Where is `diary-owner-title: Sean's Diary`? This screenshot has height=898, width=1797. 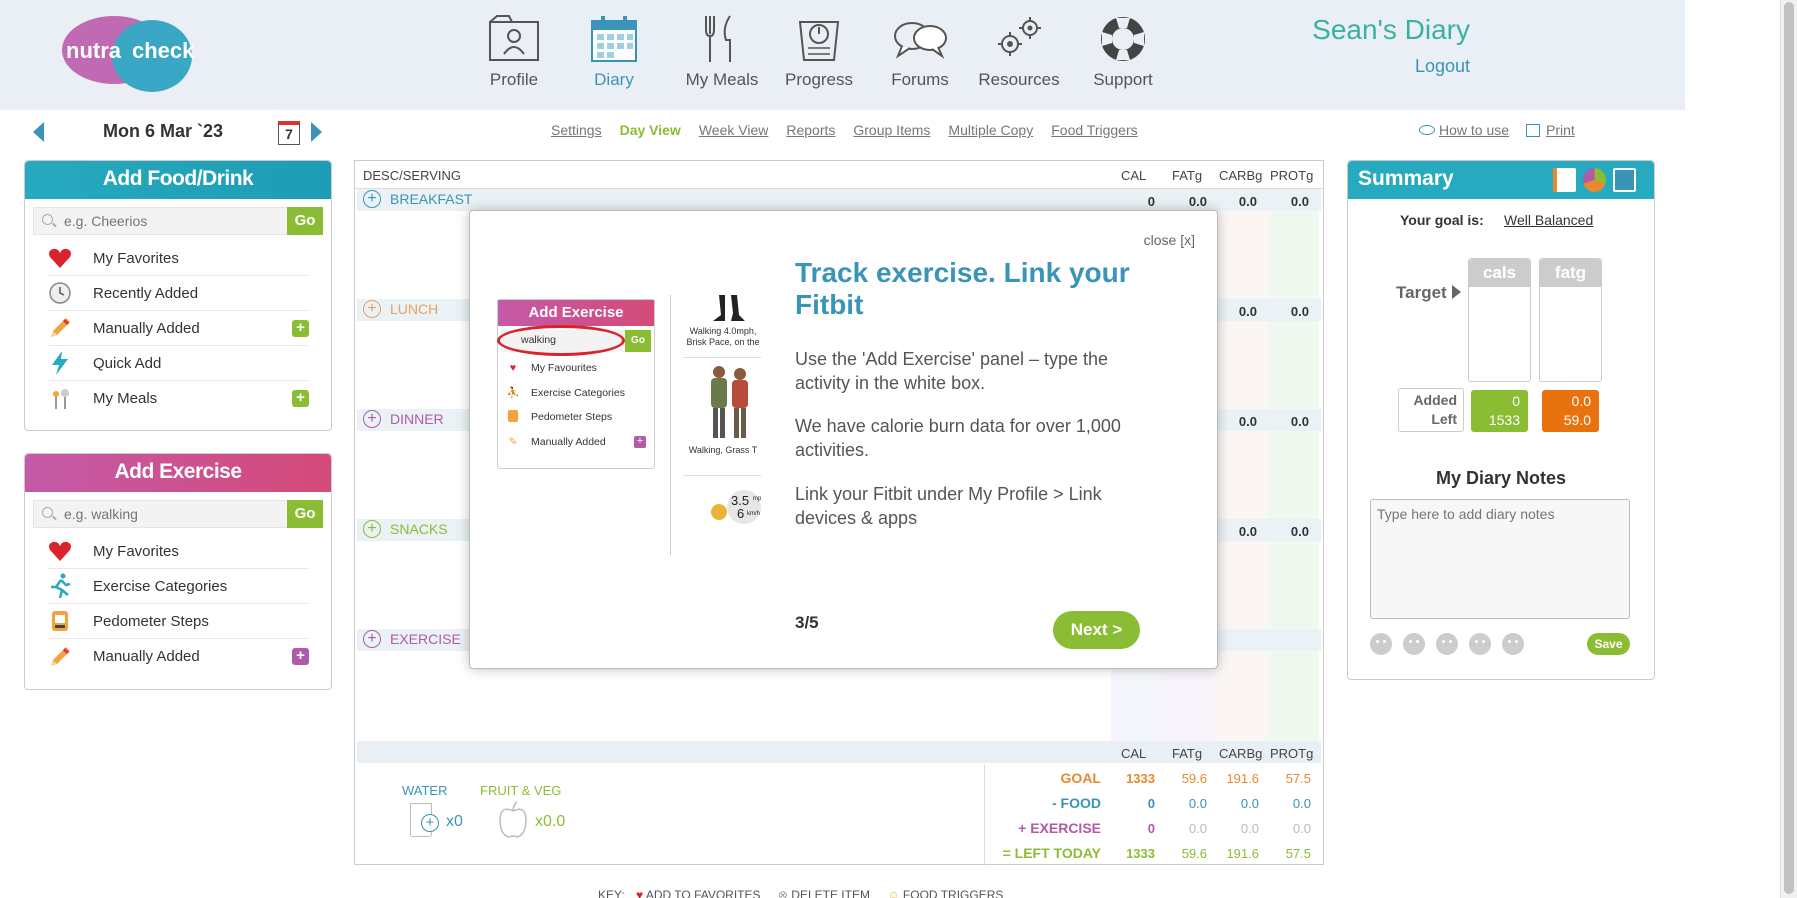
diary-owner-title: Sean's Diary is located at coordinates (1391, 29).